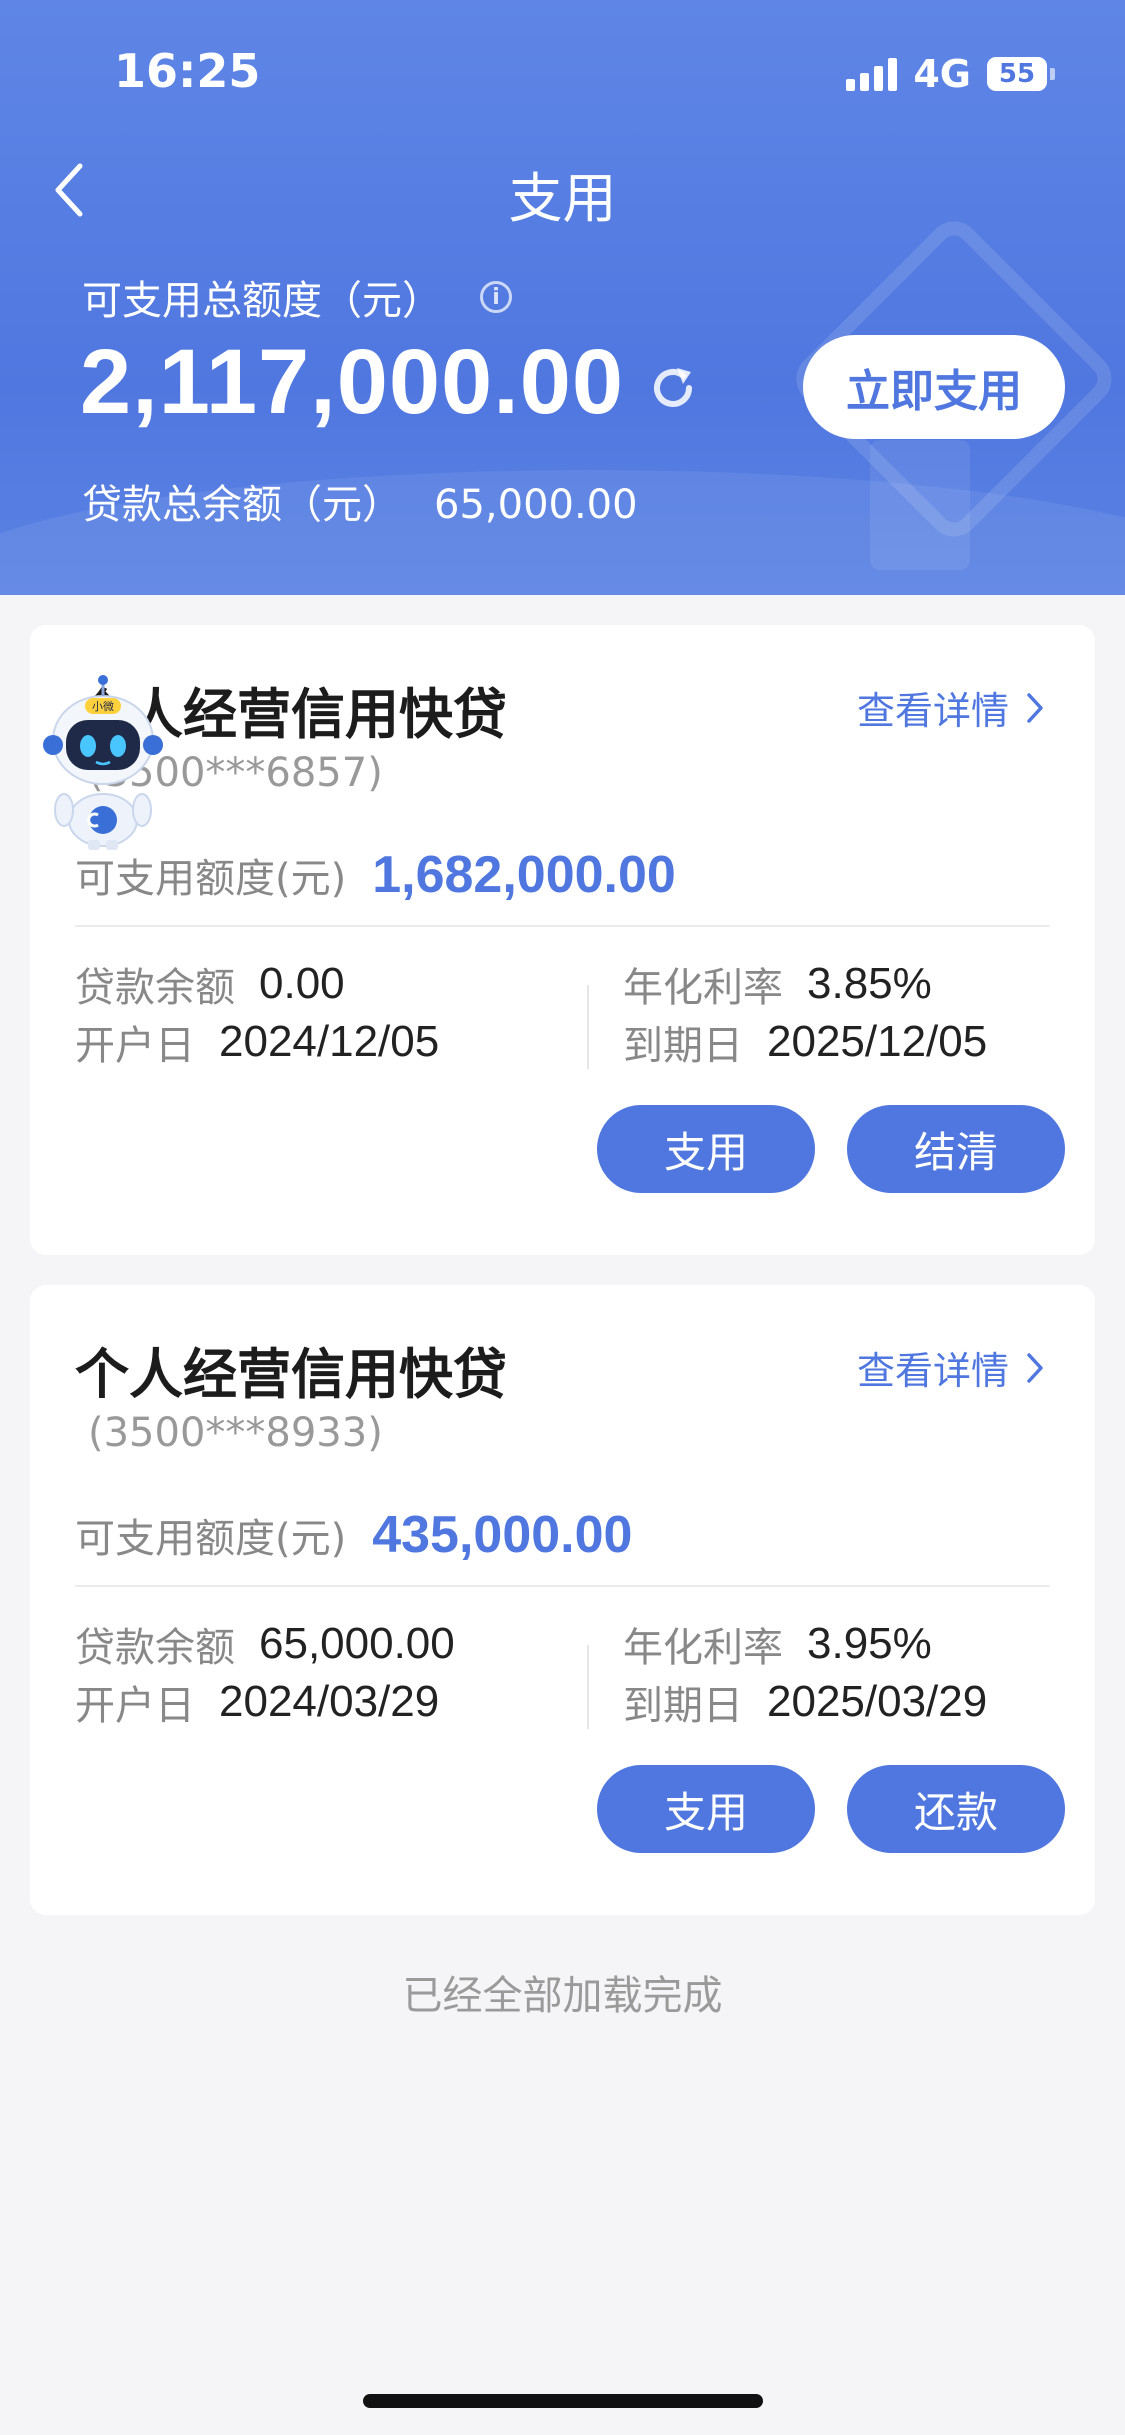 The image size is (1125, 2435). Describe the element at coordinates (869, 983) in the screenshot. I see `rate-value: 3.85%` at that location.